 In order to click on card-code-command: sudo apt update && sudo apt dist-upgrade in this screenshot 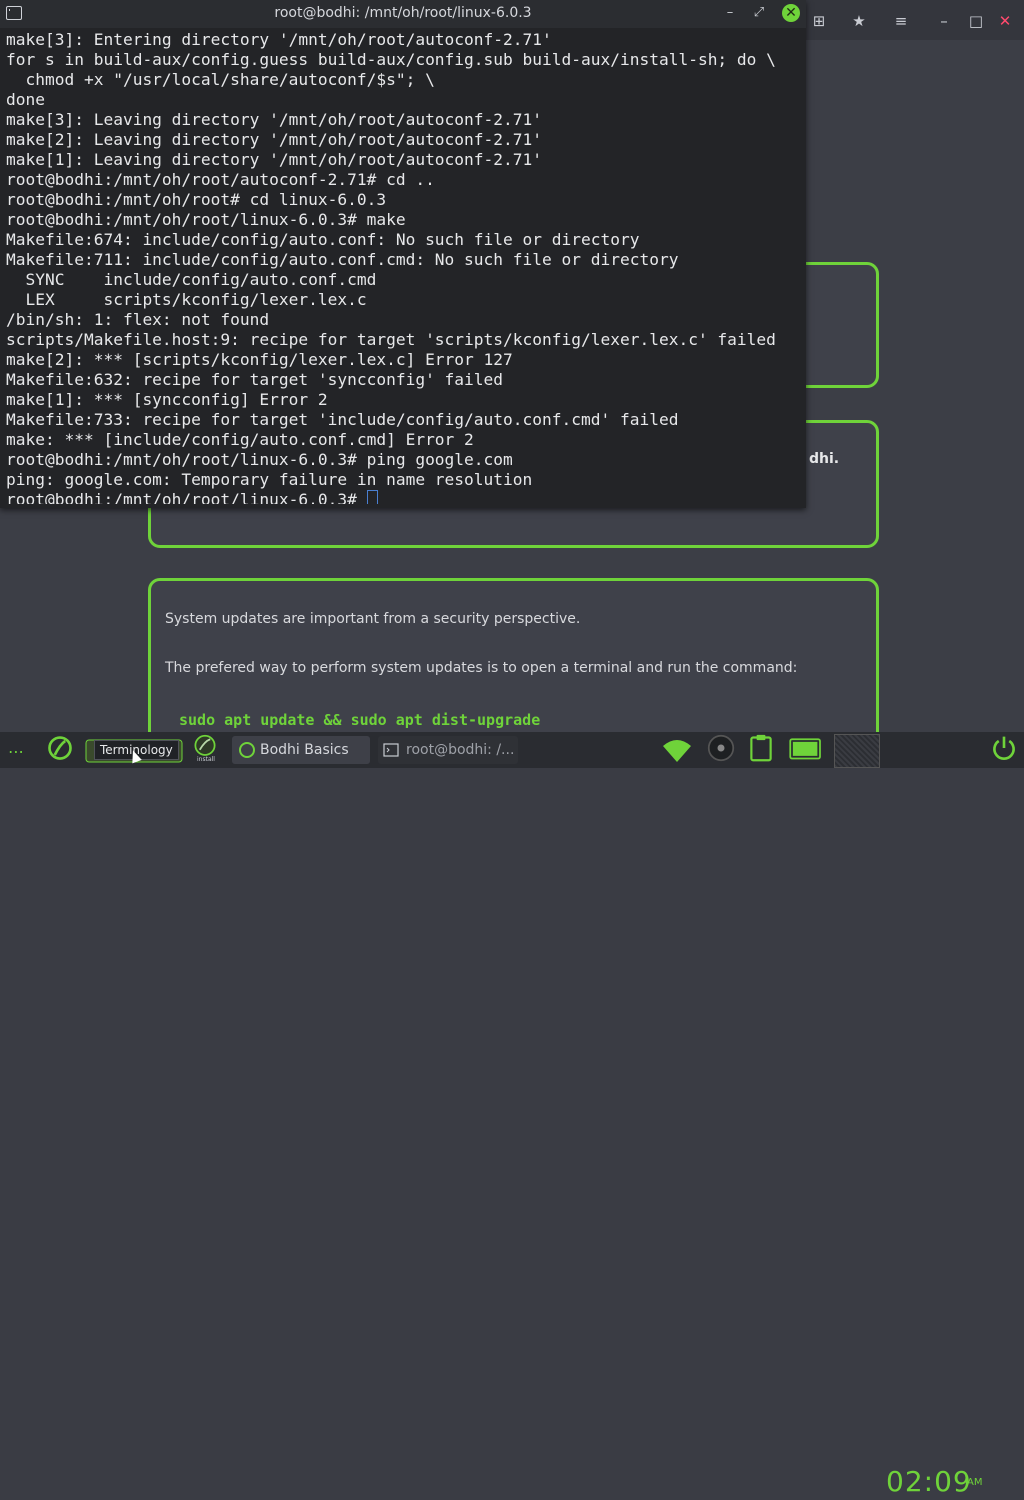, I will do `click(360, 720)`.